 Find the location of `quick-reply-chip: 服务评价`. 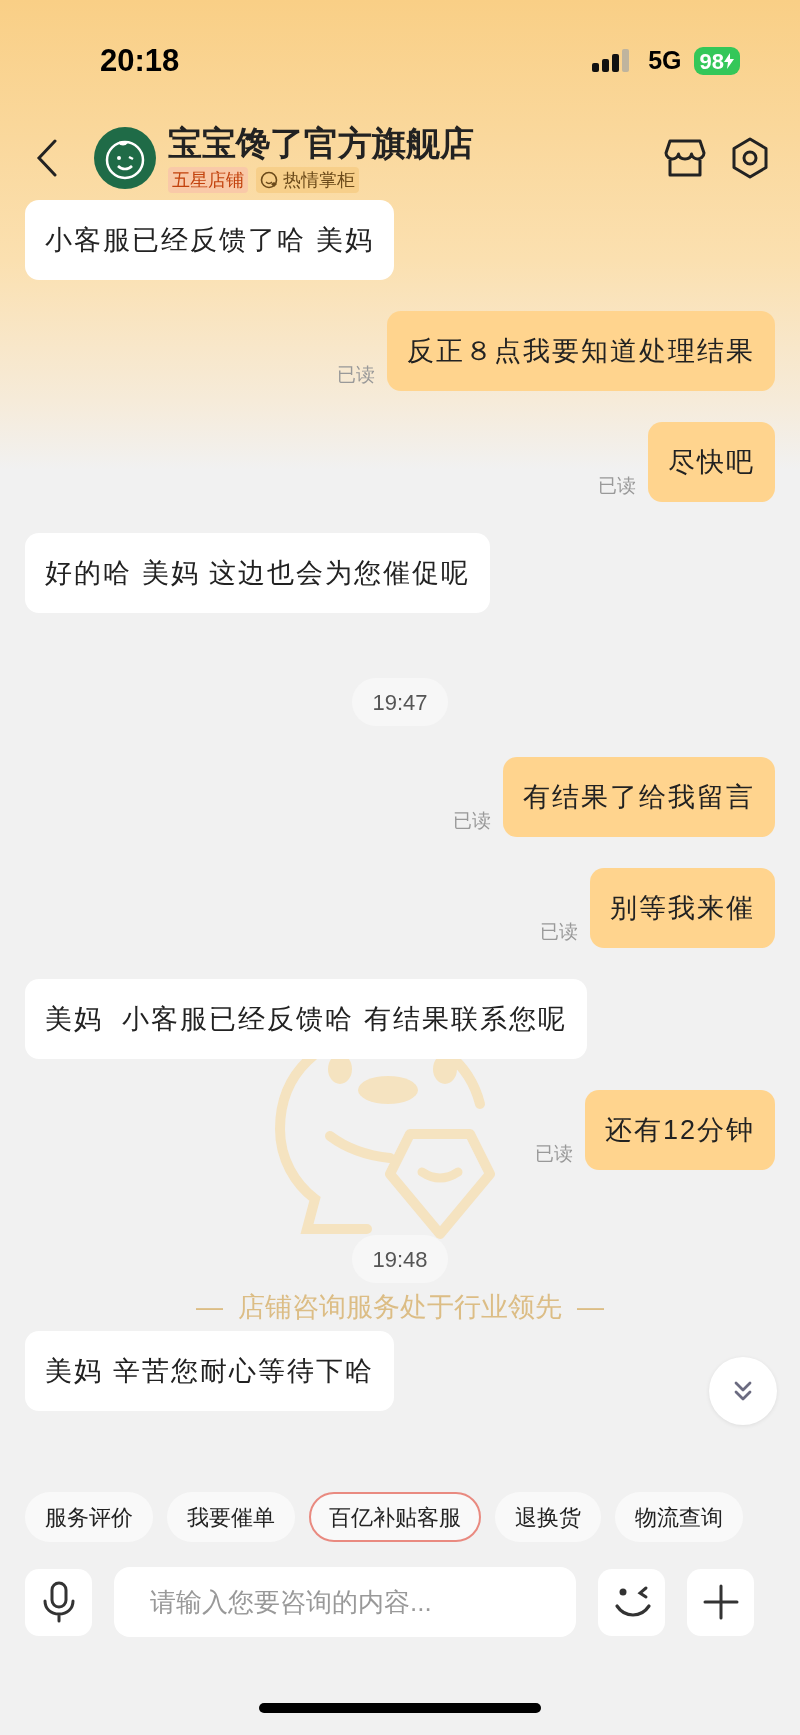

quick-reply-chip: 服务评价 is located at coordinates (89, 1517).